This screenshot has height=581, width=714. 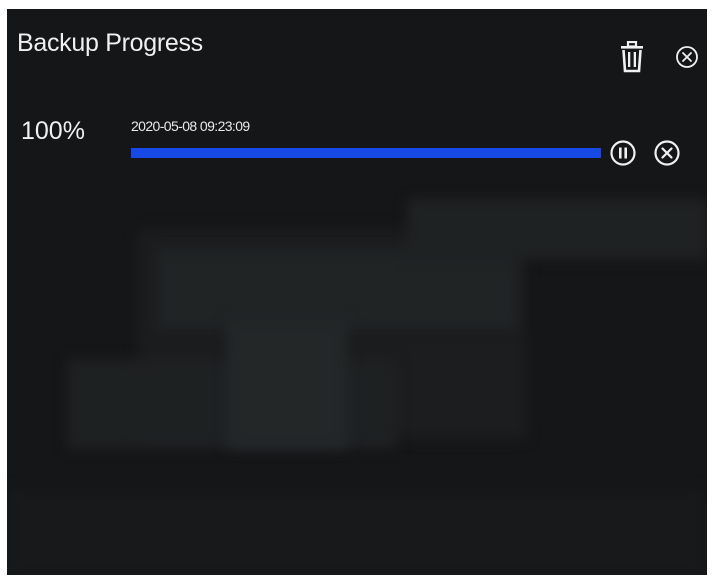 I want to click on progress-bar, so click(x=366, y=153).